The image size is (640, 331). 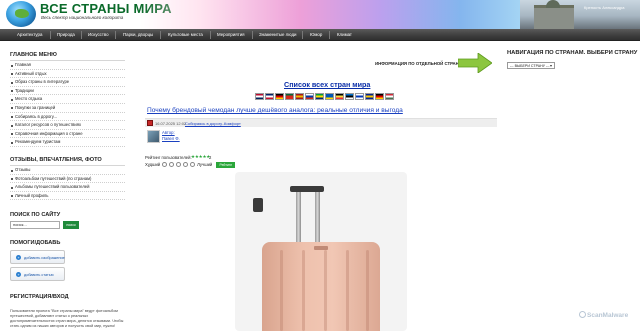 I want to click on header-decoration, so click(x=340, y=14).